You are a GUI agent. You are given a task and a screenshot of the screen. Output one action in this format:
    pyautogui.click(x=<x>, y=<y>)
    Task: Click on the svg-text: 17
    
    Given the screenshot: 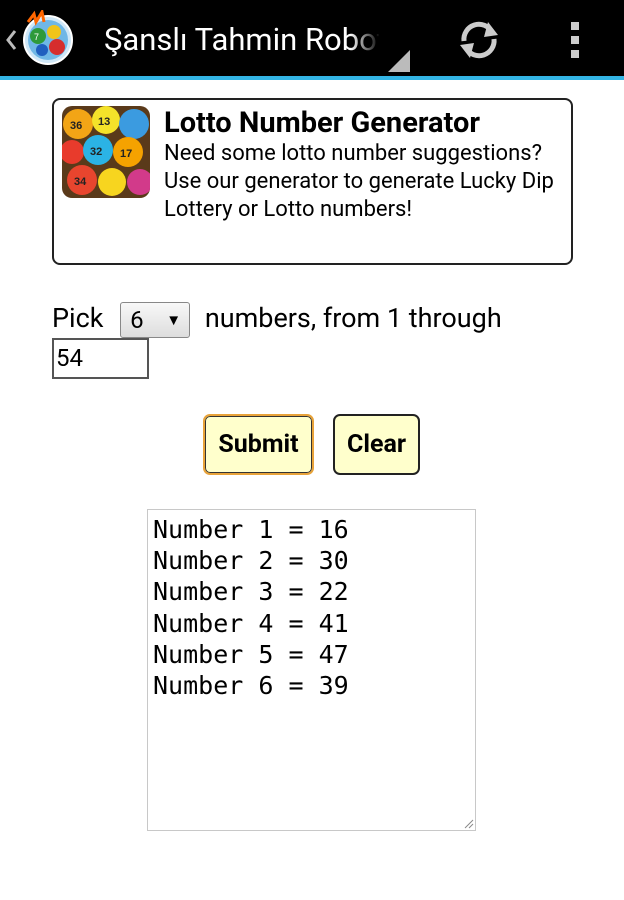 What is the action you would take?
    pyautogui.click(x=126, y=154)
    